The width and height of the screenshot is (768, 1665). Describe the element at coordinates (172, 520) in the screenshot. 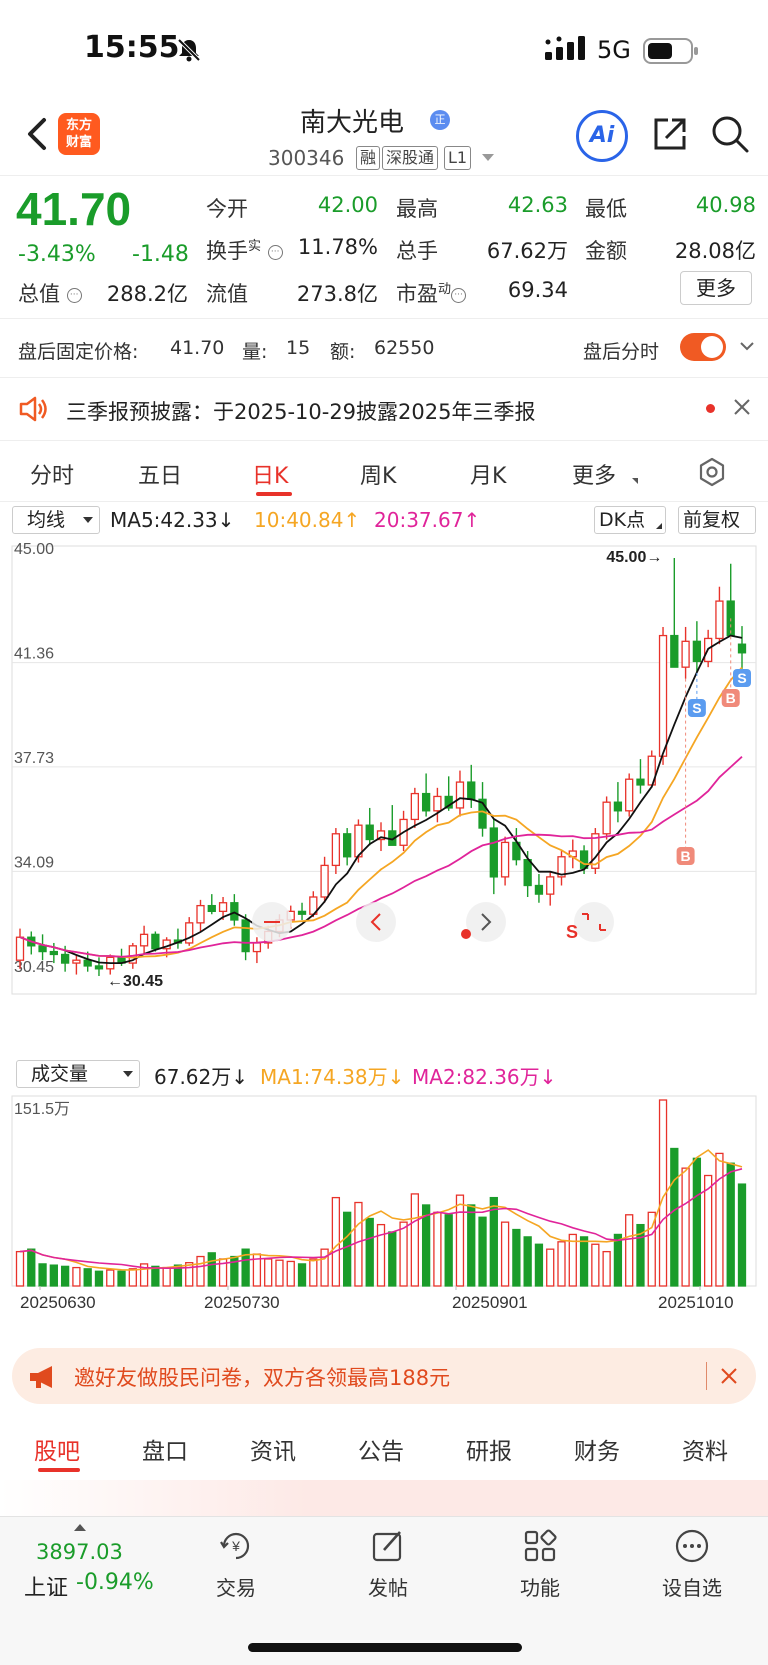

I see `ma5-value: MA5:42.33↓` at that location.